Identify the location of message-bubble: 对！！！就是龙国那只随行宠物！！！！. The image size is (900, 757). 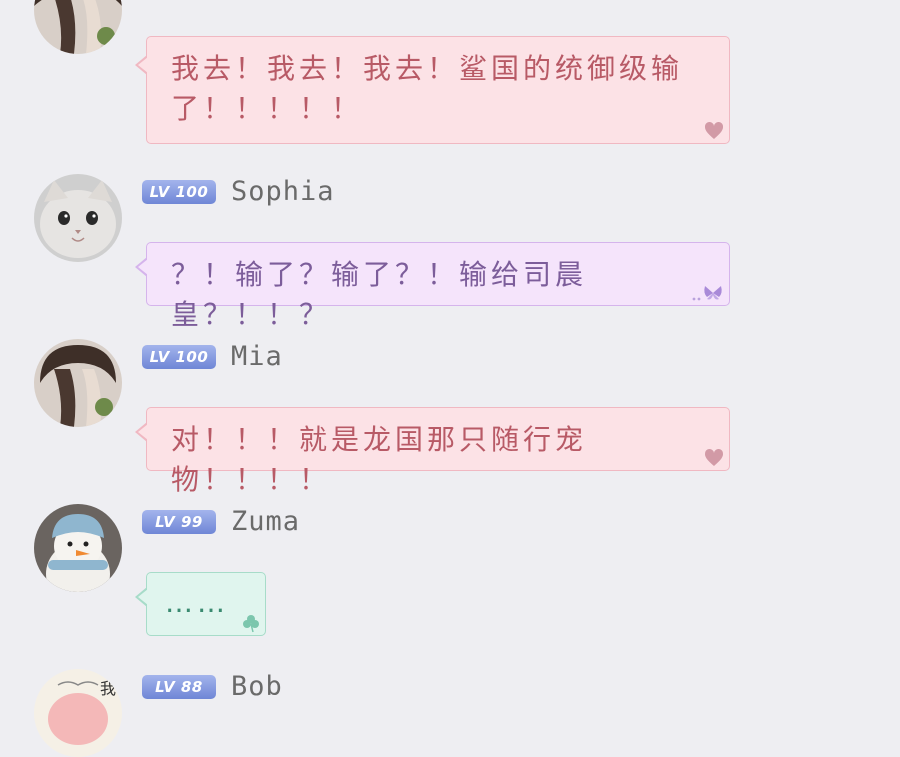
(432, 451).